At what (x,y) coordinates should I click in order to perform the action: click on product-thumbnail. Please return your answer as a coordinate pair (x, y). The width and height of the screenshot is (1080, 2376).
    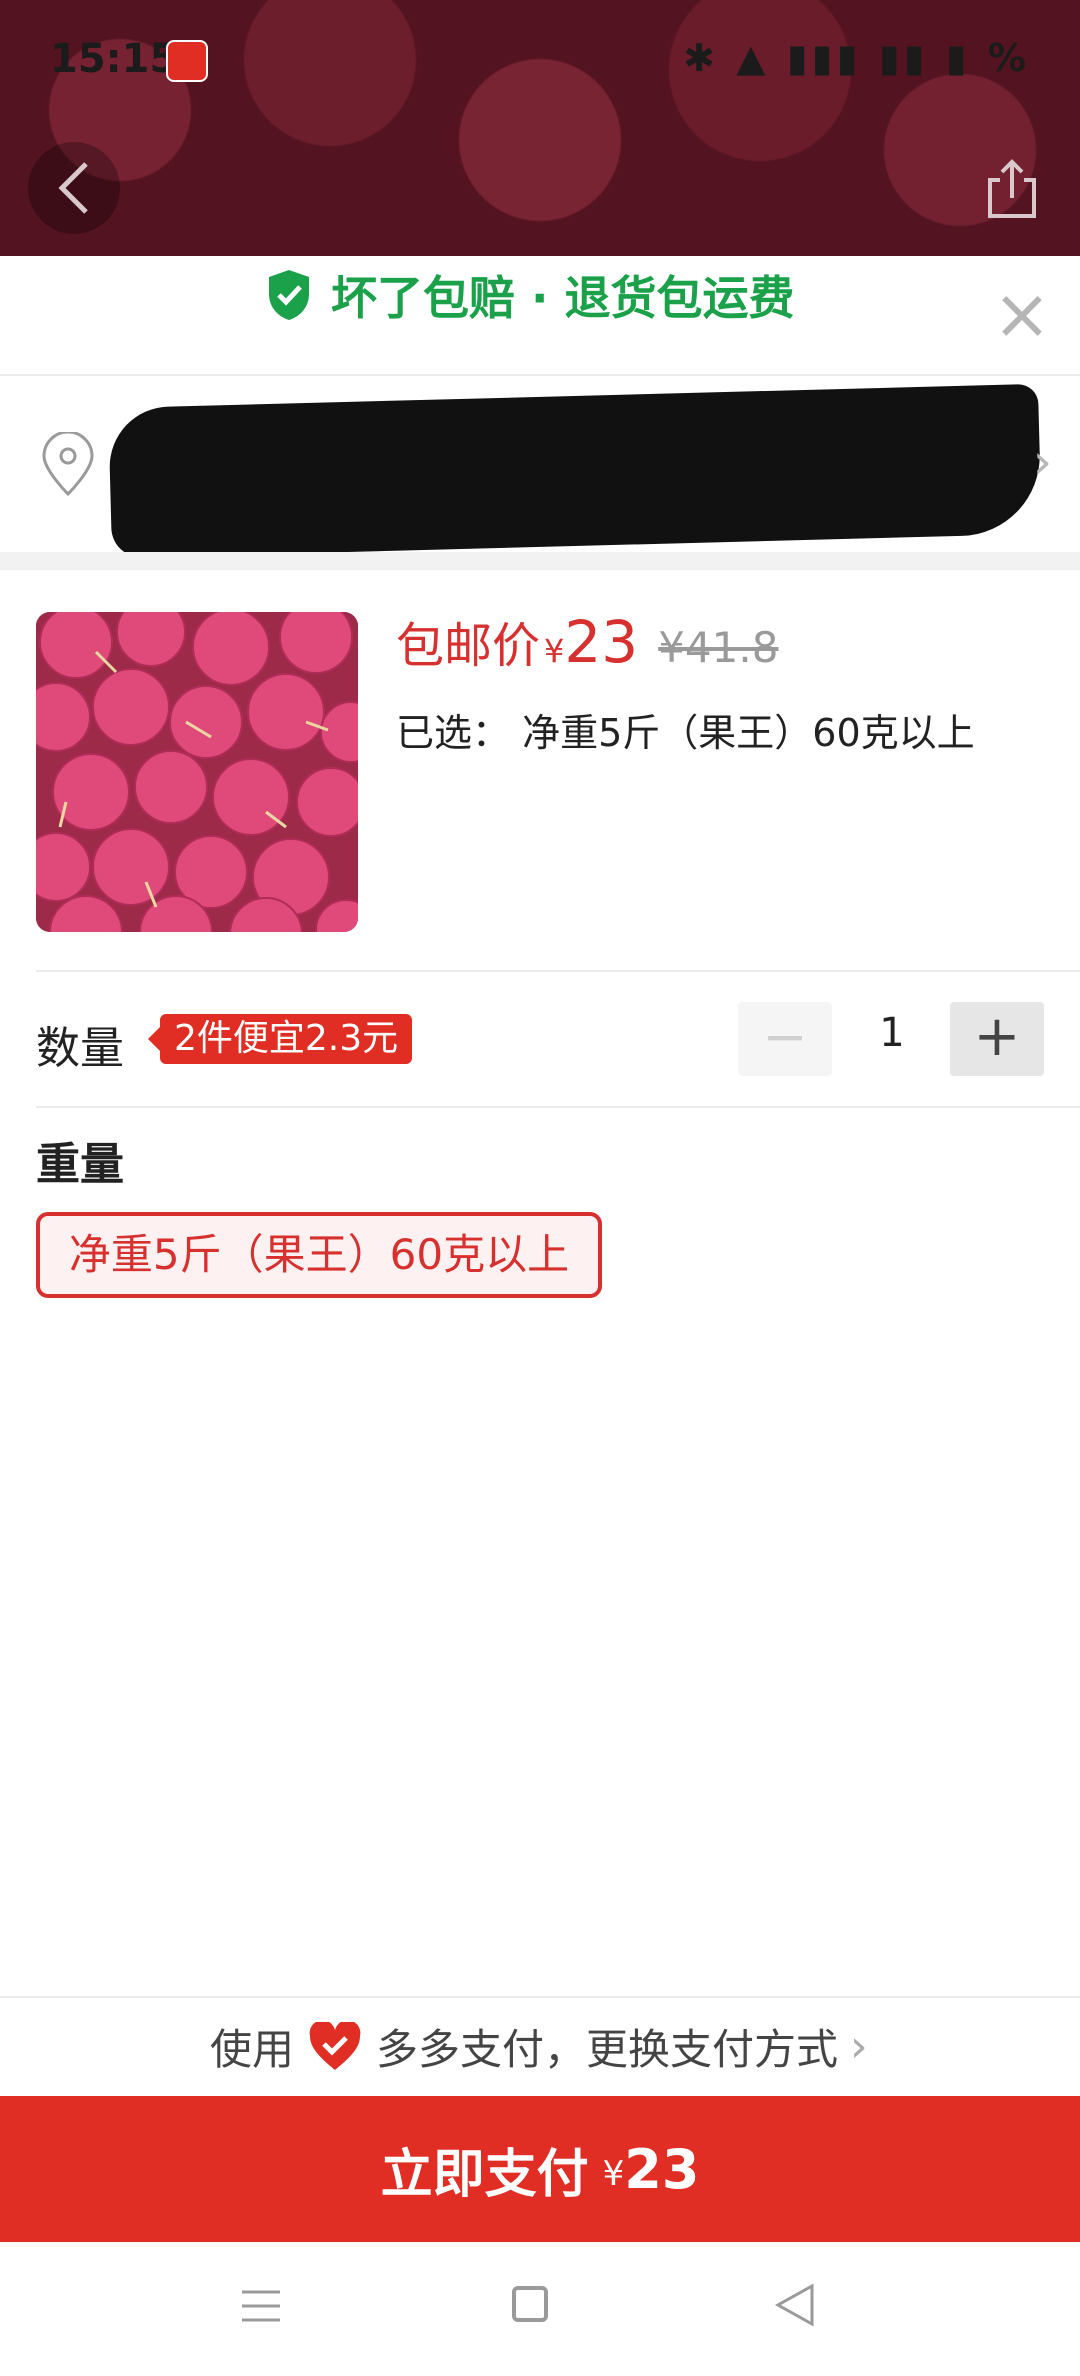
    Looking at the image, I should click on (197, 772).